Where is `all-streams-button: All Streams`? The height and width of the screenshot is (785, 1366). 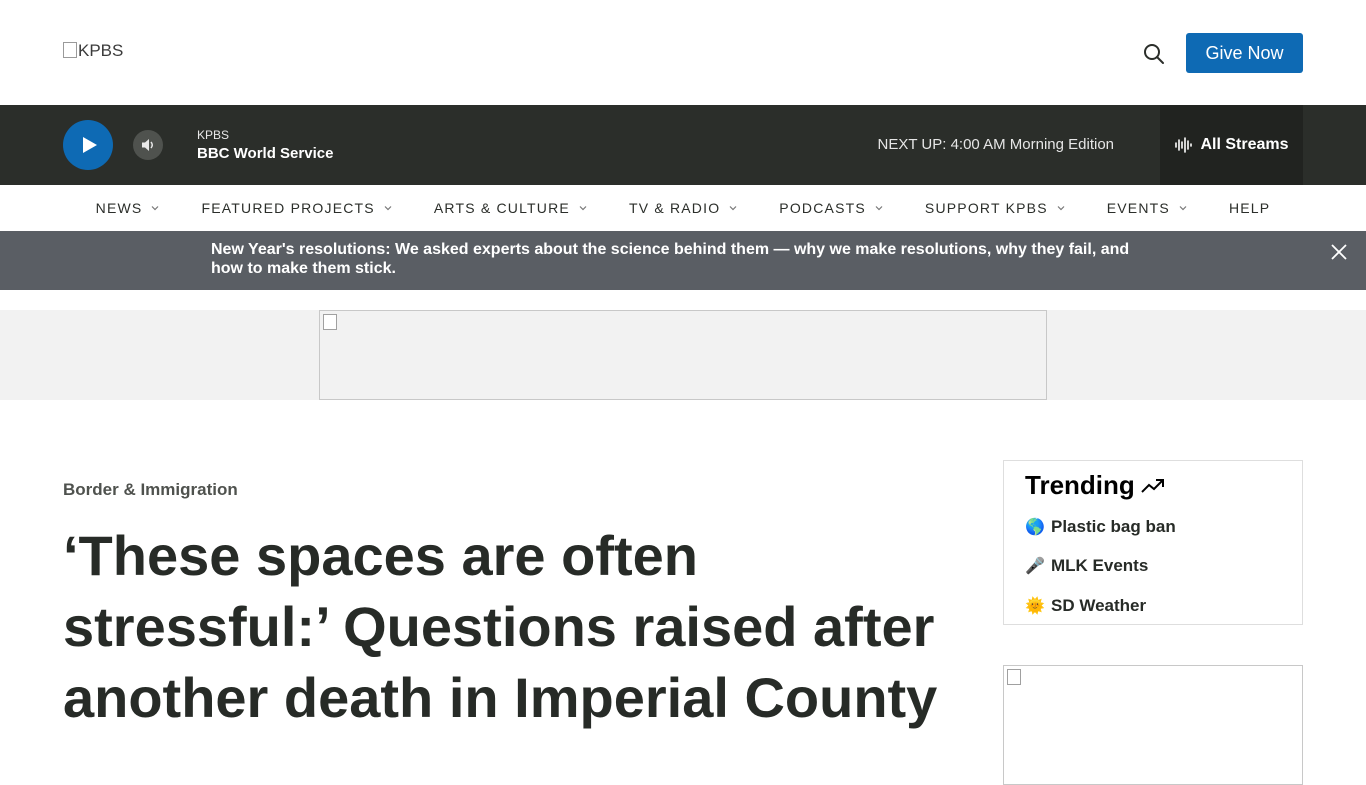 all-streams-button: All Streams is located at coordinates (1231, 145).